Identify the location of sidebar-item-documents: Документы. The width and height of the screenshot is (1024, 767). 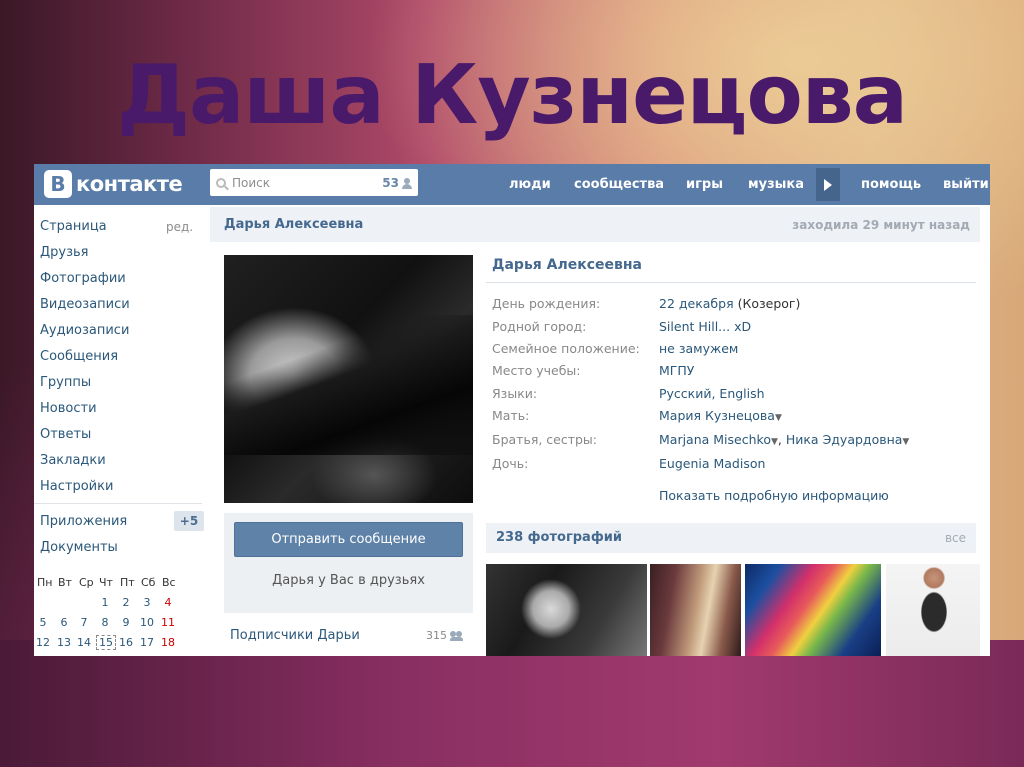
(79, 547).